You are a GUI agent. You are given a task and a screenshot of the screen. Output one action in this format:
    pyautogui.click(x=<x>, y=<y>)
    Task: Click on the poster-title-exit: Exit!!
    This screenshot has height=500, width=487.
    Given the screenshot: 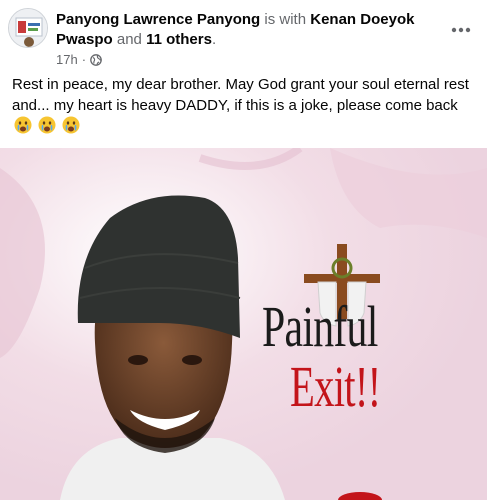 What is the action you would take?
    pyautogui.click(x=335, y=386)
    